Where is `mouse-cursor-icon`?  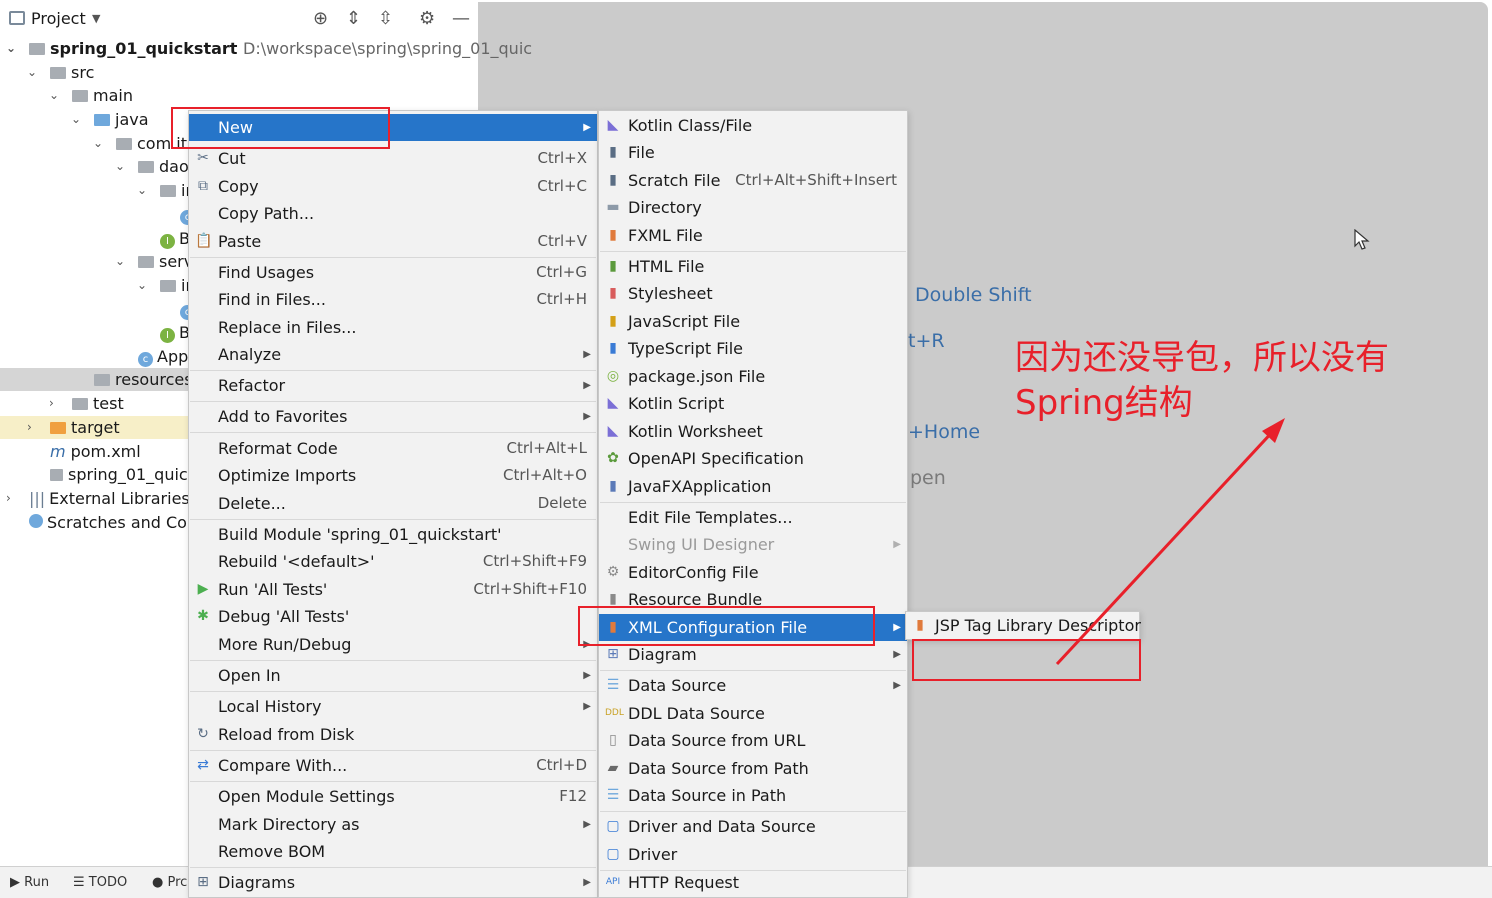 mouse-cursor-icon is located at coordinates (1362, 239).